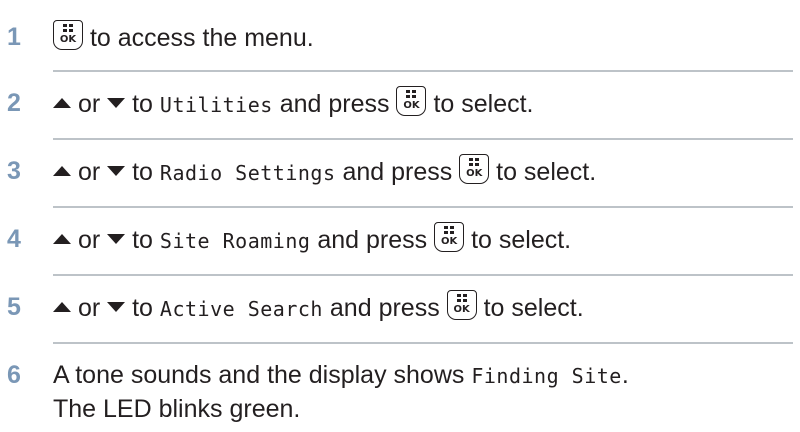  I want to click on step-number: 6, so click(14, 375).